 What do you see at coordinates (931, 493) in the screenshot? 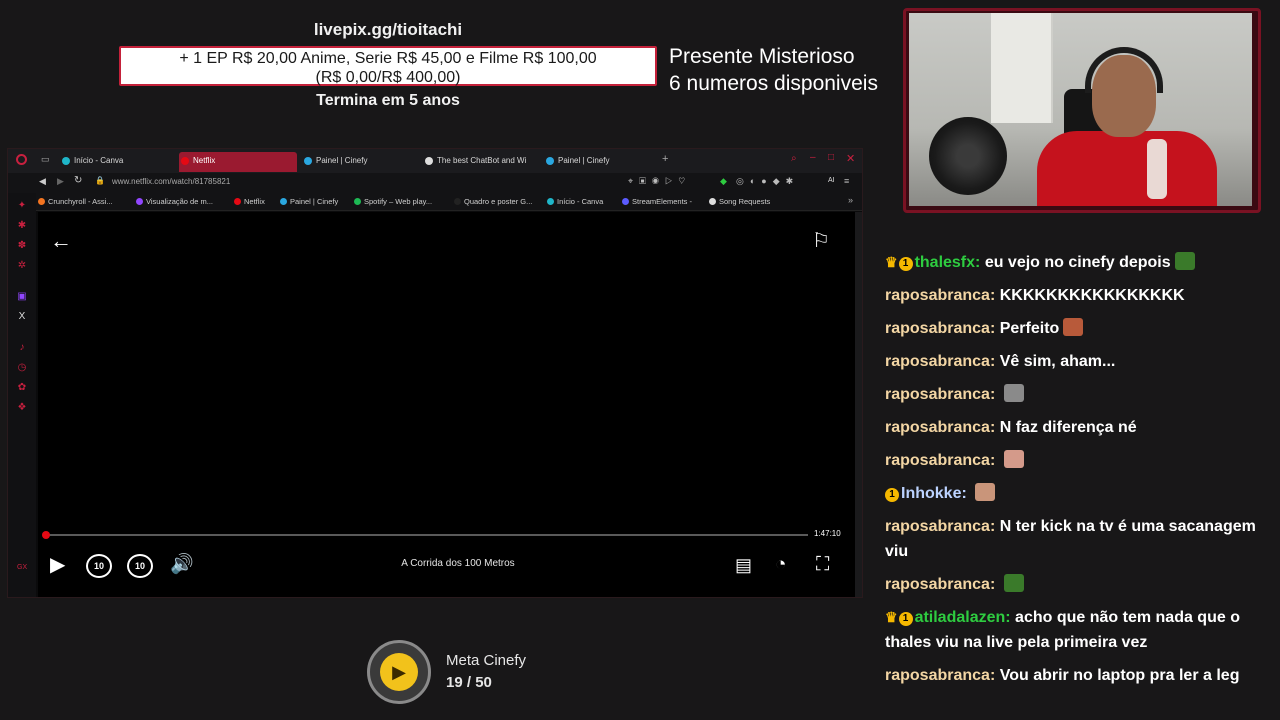
I see `chat-username: Inhokke` at bounding box center [931, 493].